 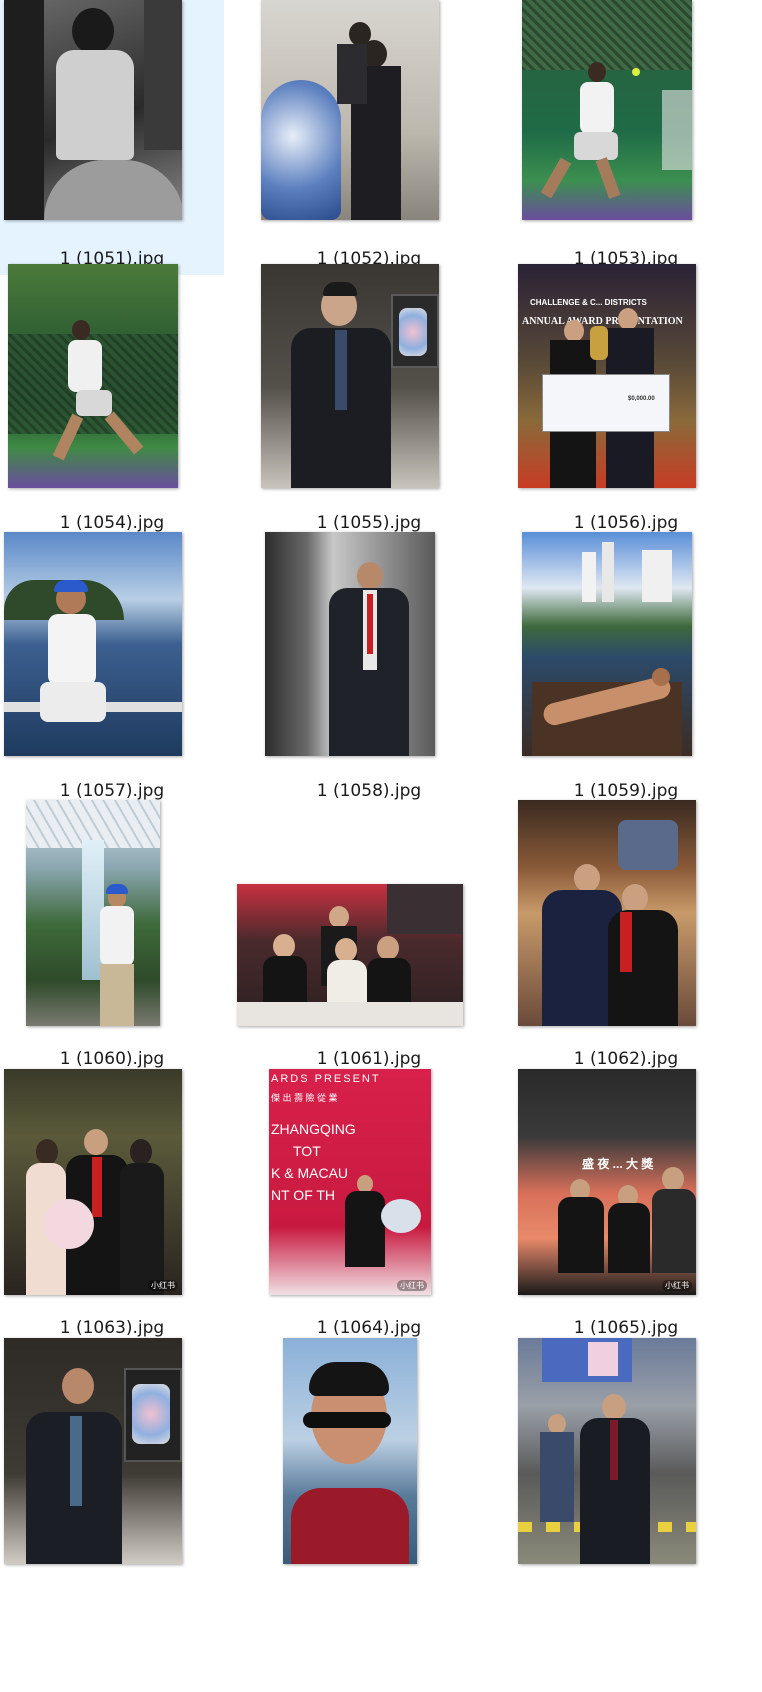 What do you see at coordinates (607, 1182) in the screenshot?
I see `thumbnail-image: 盛 夜 ... 大 獎 小红书` at bounding box center [607, 1182].